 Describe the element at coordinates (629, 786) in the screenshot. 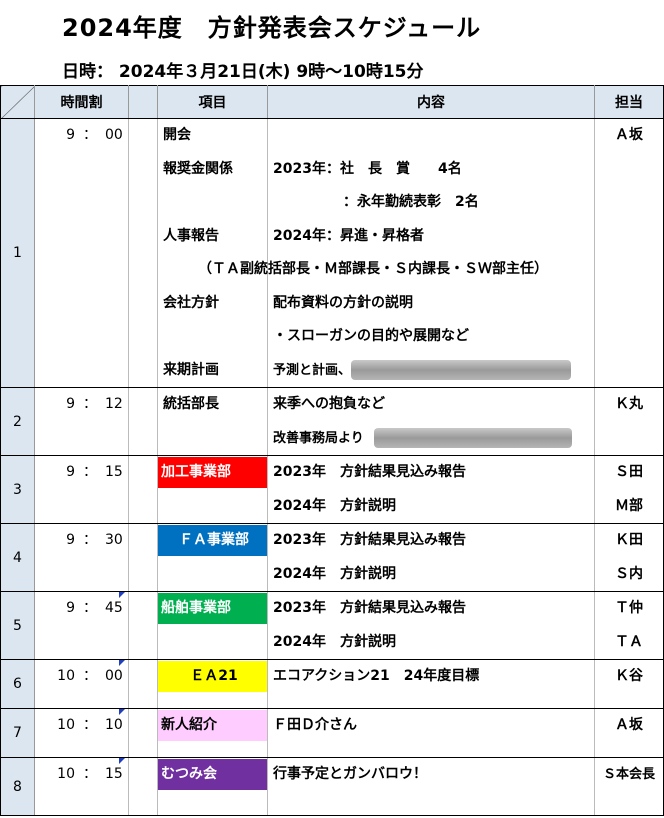

I see `resp-cell: Ｓ本会長` at that location.